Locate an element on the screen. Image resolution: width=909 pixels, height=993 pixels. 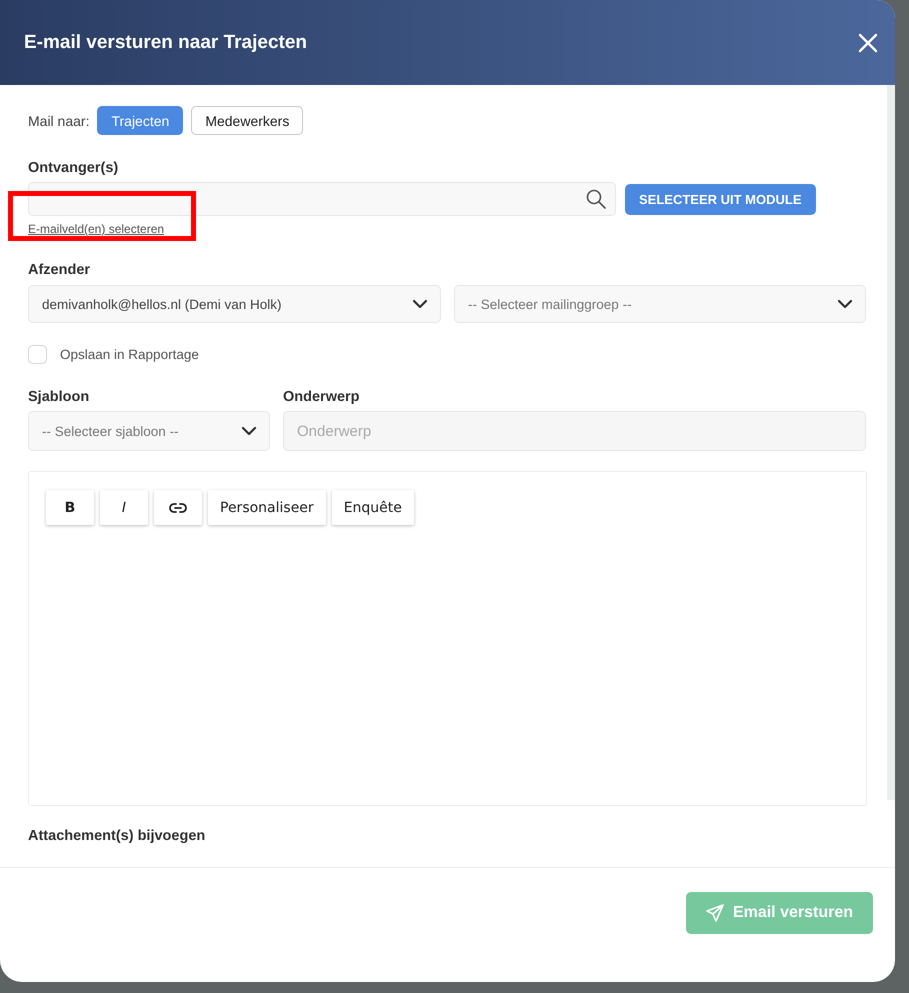
field-label: Attachement(s) bijvoegen is located at coordinates (117, 836).